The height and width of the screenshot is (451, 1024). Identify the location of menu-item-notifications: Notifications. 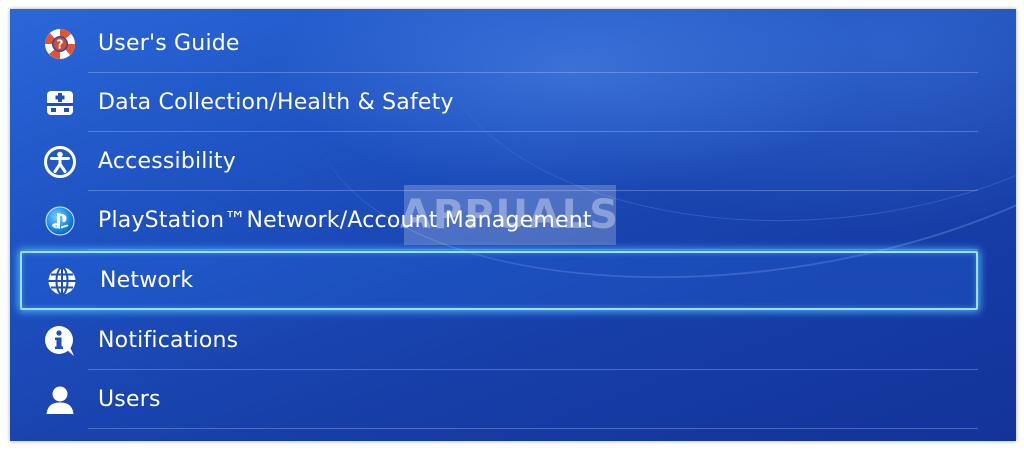
(499, 340).